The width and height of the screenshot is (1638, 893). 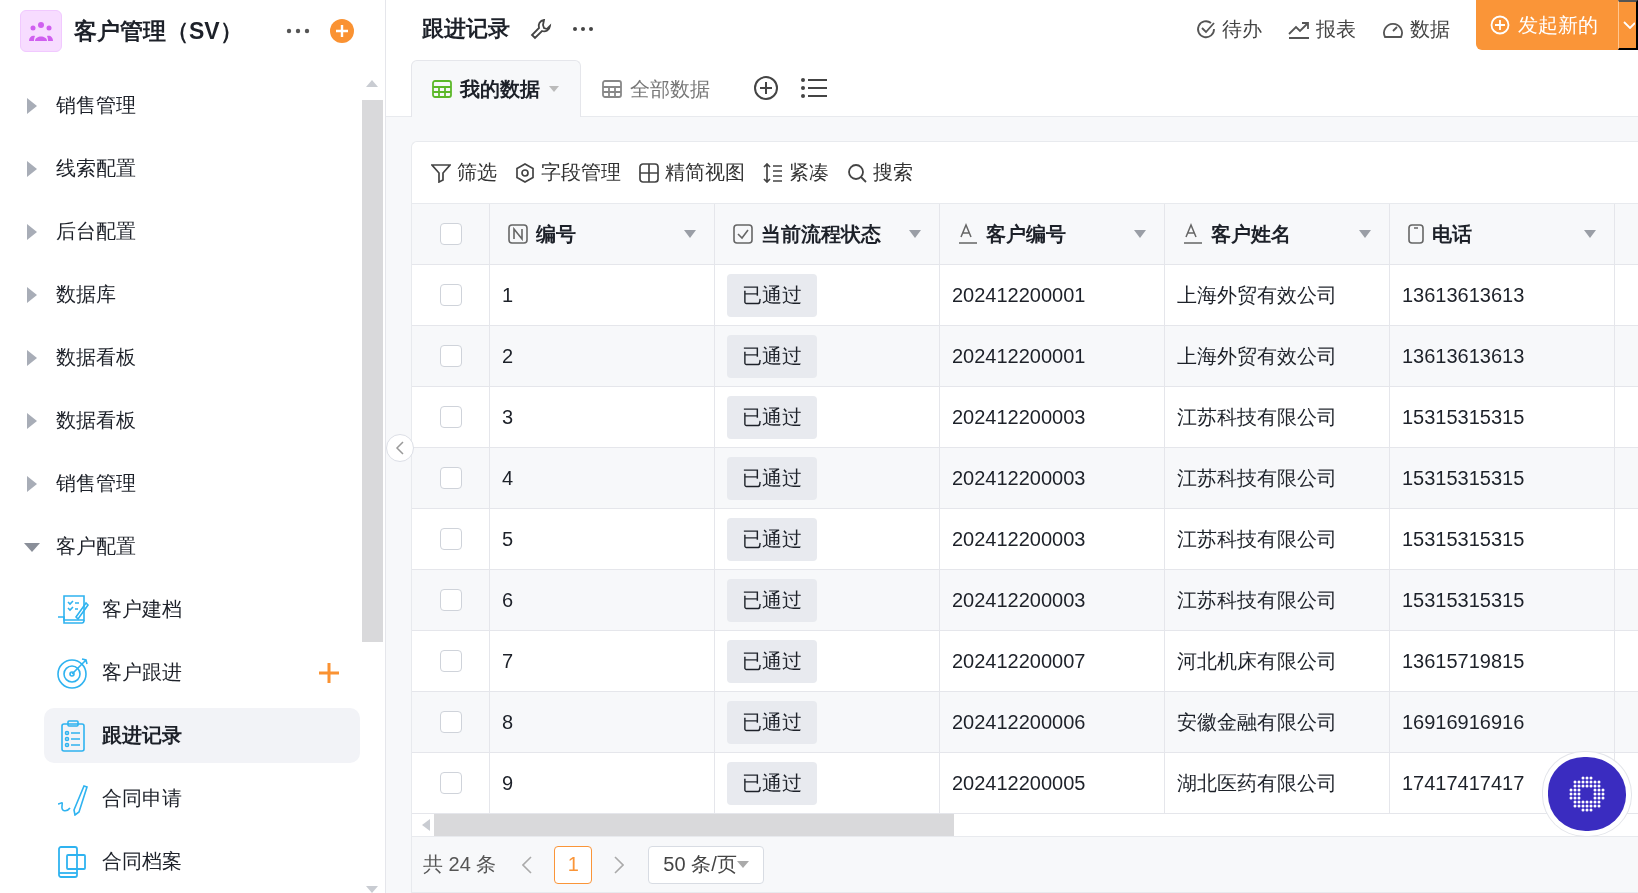 What do you see at coordinates (602, 722) in the screenshot?
I see `table-cell: 8` at bounding box center [602, 722].